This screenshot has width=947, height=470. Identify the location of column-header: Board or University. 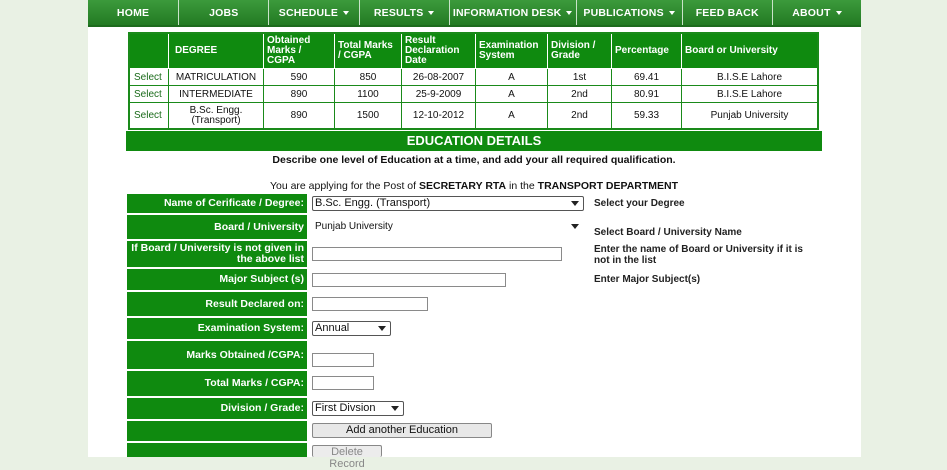
(750, 50).